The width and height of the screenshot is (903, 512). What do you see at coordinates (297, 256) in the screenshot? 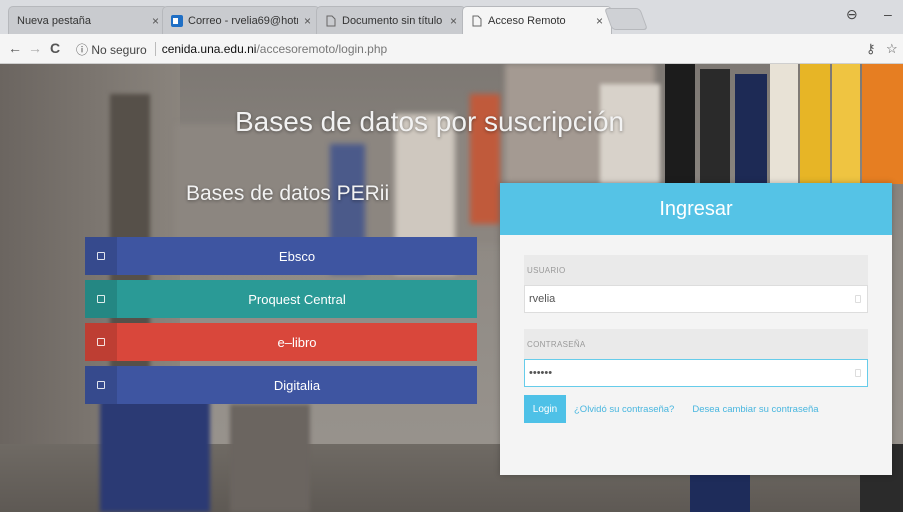
I see `database-label: Ebsco` at bounding box center [297, 256].